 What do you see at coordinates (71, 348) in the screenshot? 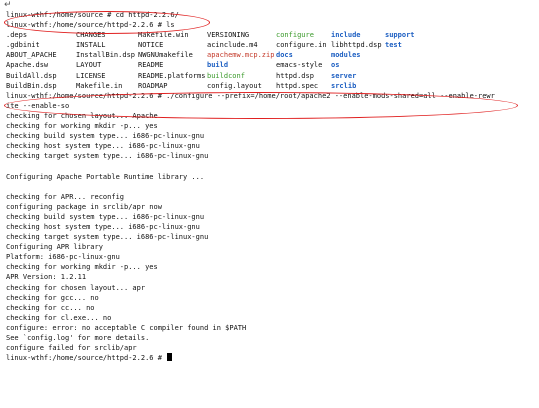
I see `output-line: configure failed for srclib/apr` at bounding box center [71, 348].